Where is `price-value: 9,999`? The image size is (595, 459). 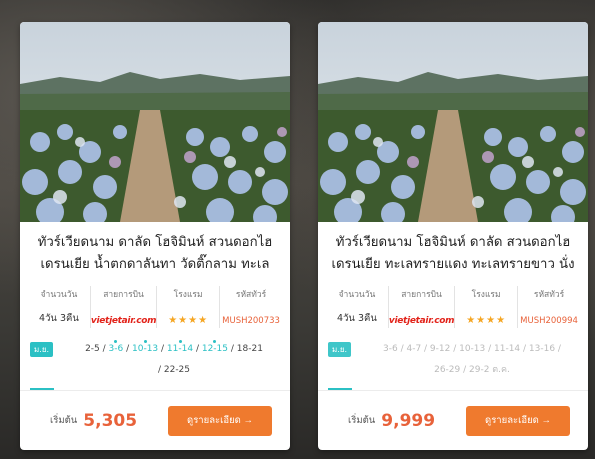 price-value: 9,999 is located at coordinates (408, 420).